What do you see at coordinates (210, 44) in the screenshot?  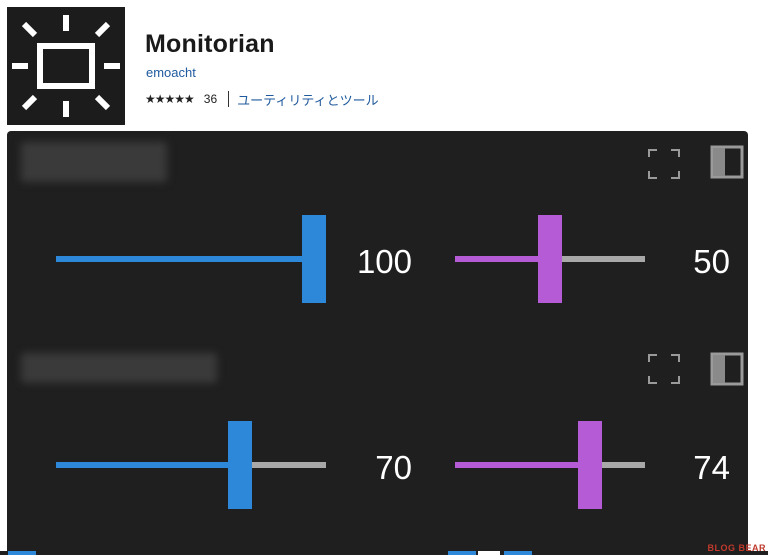 I see `app-title: Monitorian` at bounding box center [210, 44].